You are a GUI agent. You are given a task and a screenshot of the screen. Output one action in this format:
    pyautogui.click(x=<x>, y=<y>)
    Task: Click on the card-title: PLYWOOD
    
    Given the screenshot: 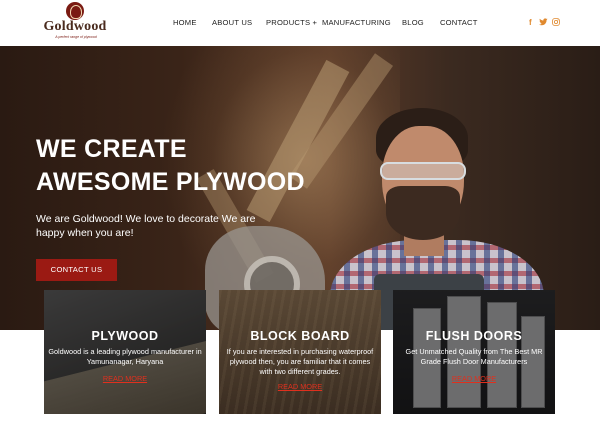 What is the action you would take?
    pyautogui.click(x=125, y=336)
    